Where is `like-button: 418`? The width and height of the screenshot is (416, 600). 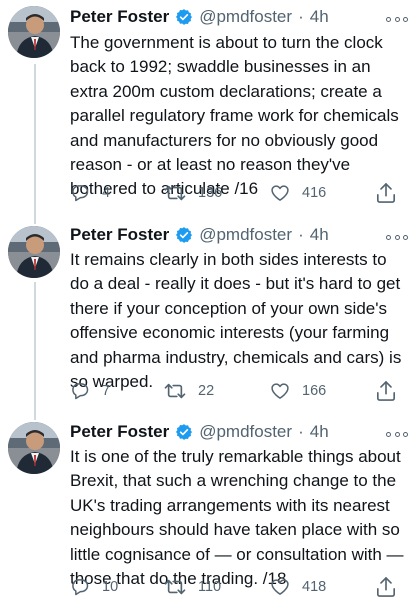
like-button: 418 is located at coordinates (298, 587).